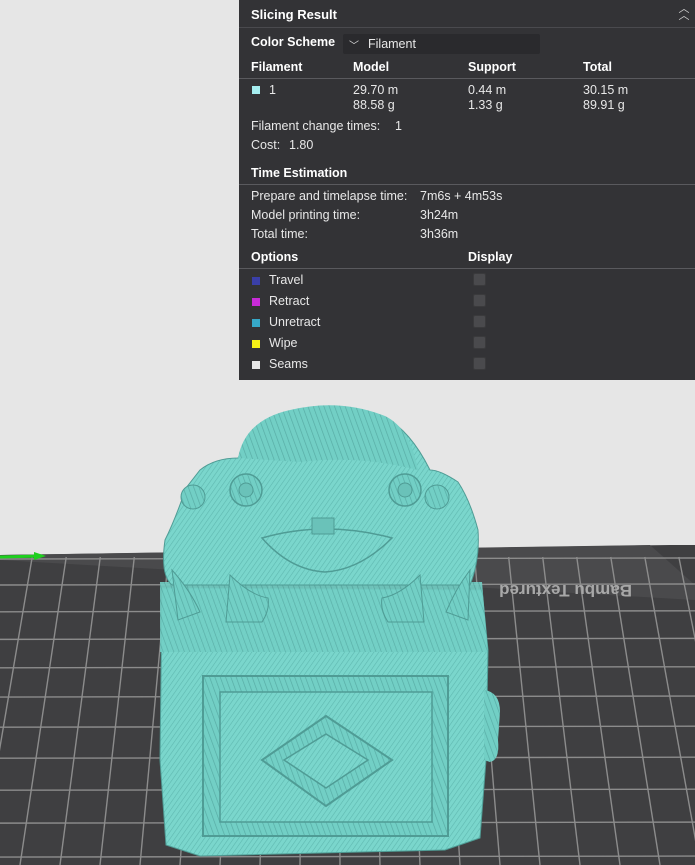 The height and width of the screenshot is (865, 695). I want to click on support-weight: 1.33 g, so click(485, 105).